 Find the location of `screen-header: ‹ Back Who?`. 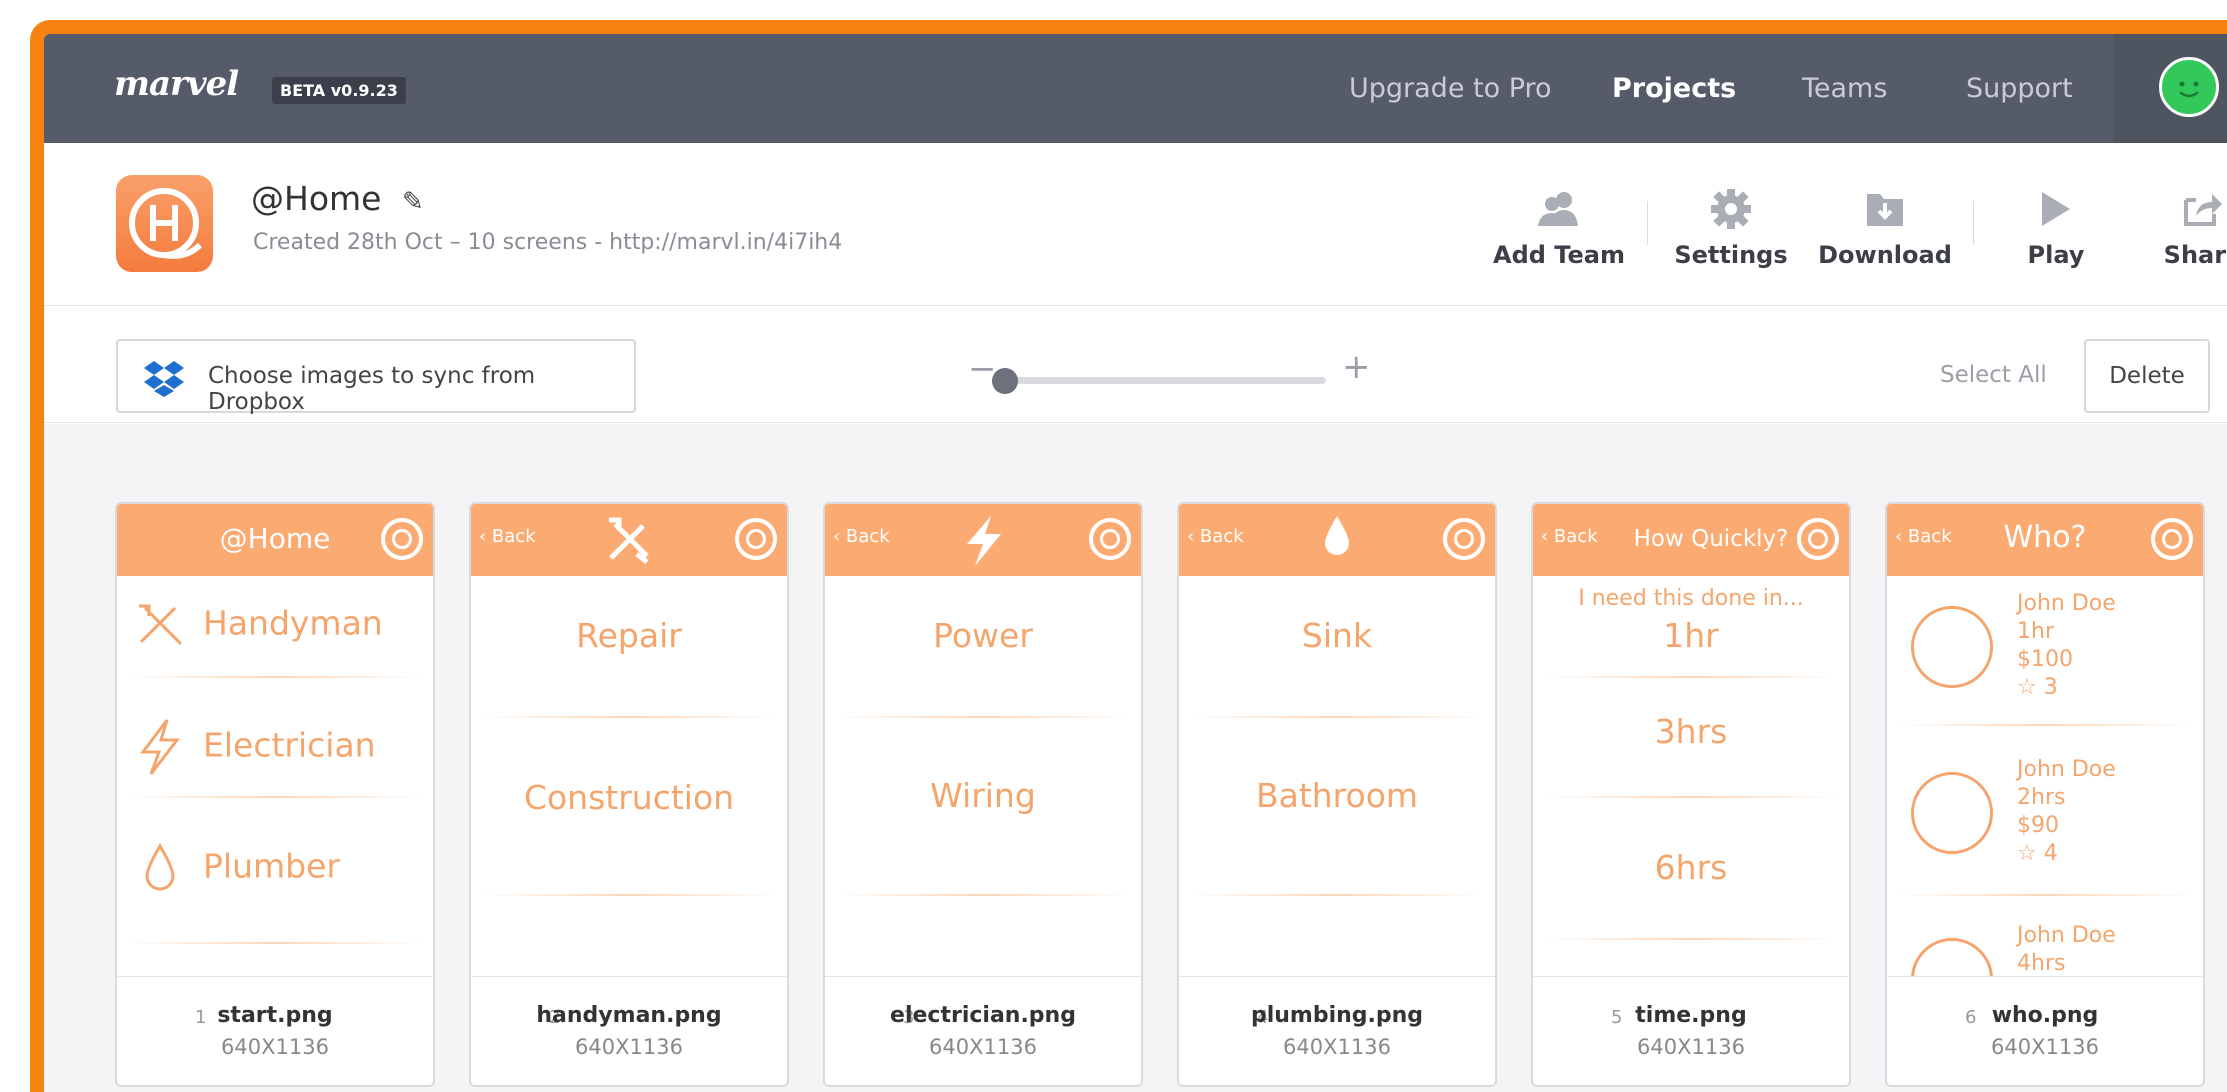

screen-header: ‹ Back Who? is located at coordinates (2045, 540).